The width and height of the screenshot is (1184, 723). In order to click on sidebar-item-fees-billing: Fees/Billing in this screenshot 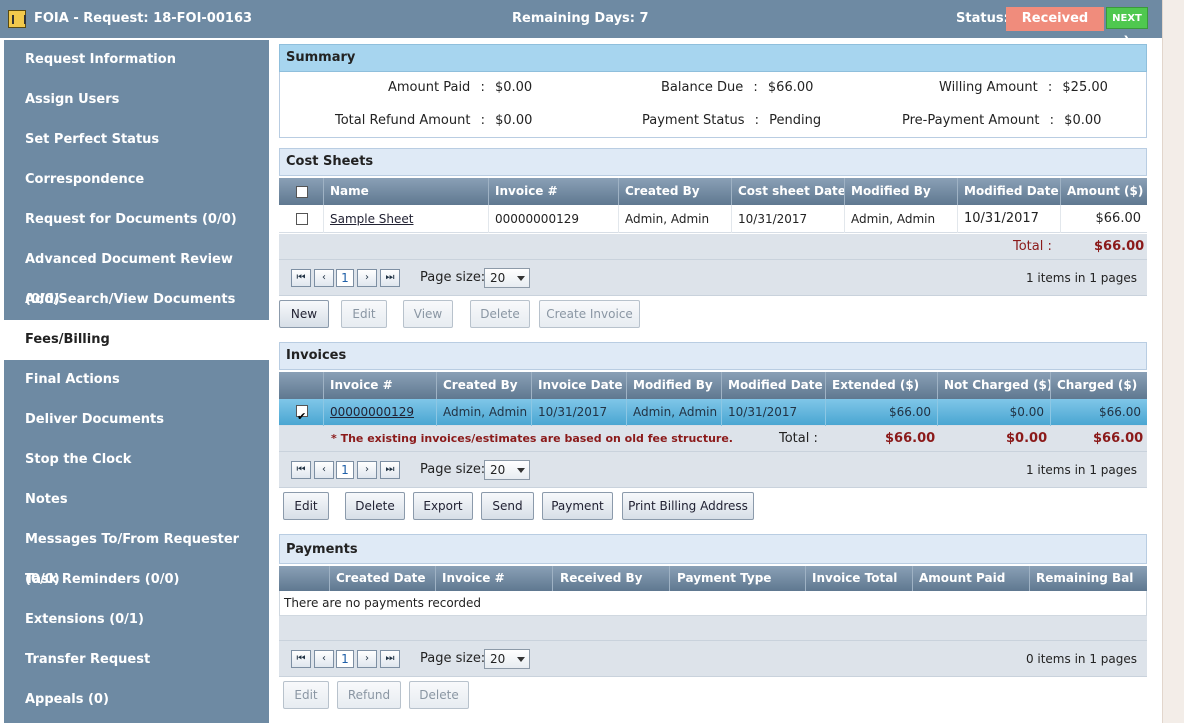, I will do `click(136, 340)`.